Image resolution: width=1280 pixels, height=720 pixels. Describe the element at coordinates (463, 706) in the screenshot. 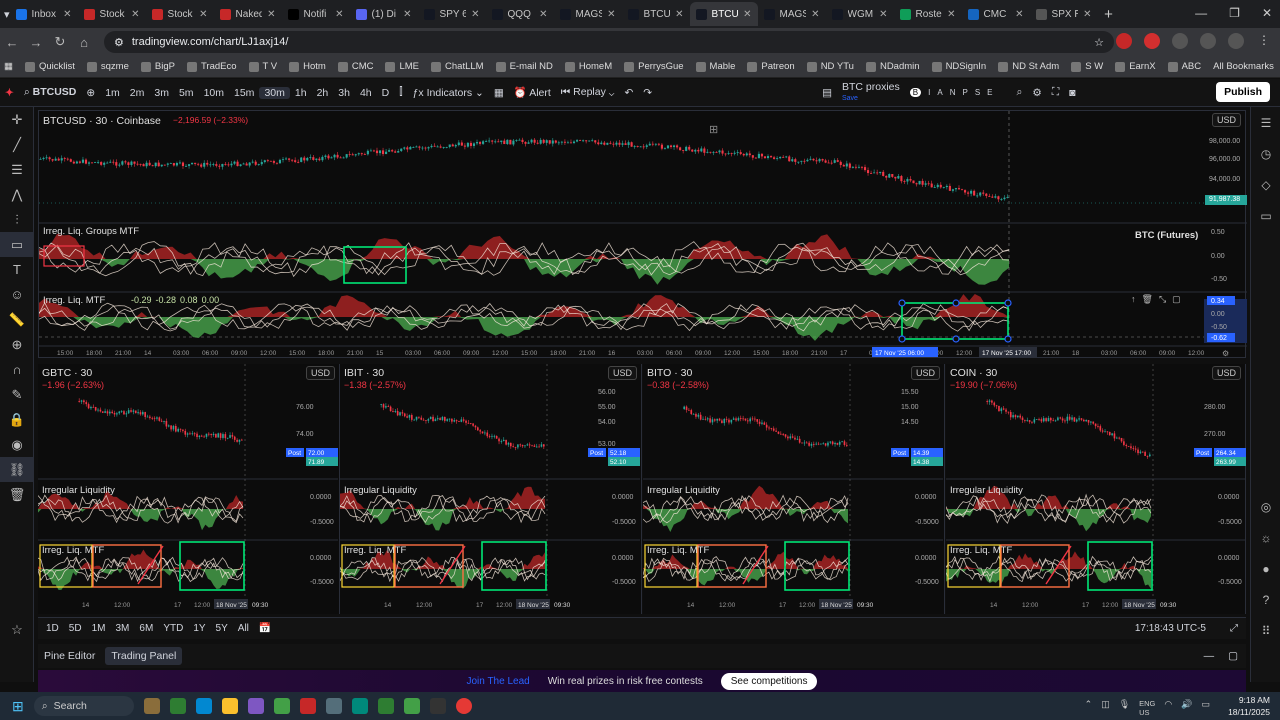

I see `chrome-icon` at that location.